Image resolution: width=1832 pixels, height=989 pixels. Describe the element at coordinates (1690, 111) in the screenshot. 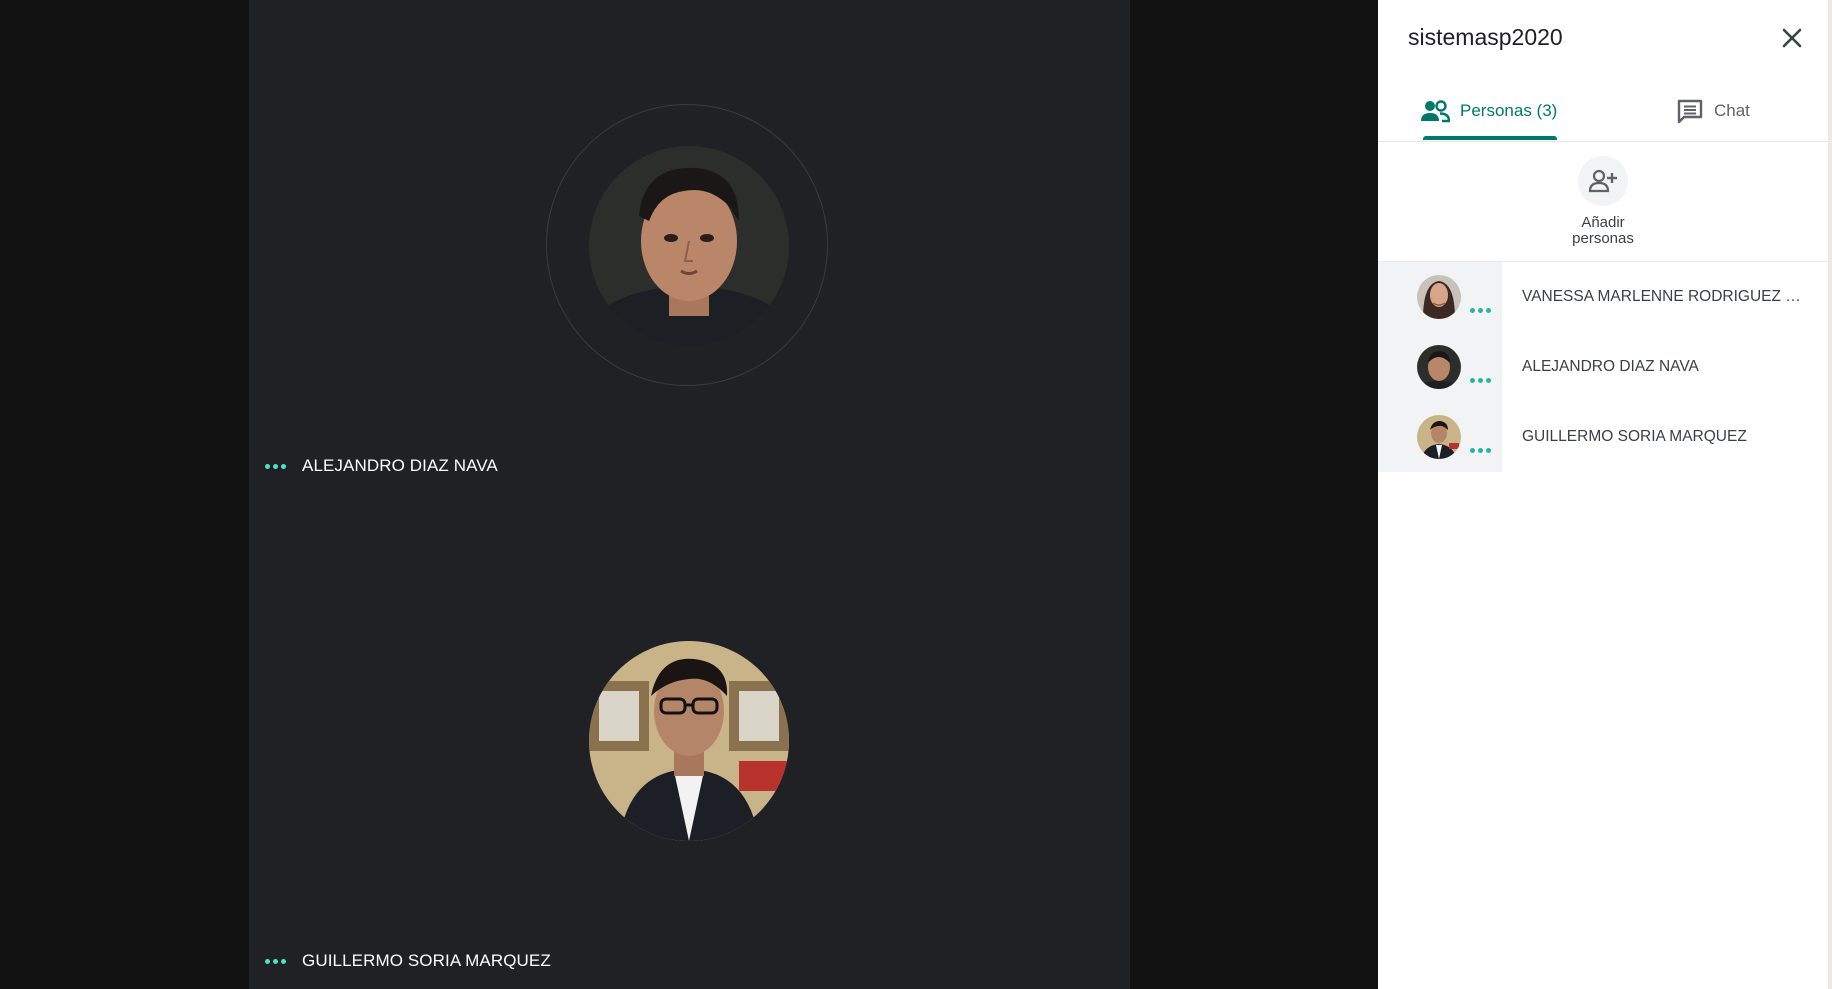

I see `chat-icon` at that location.